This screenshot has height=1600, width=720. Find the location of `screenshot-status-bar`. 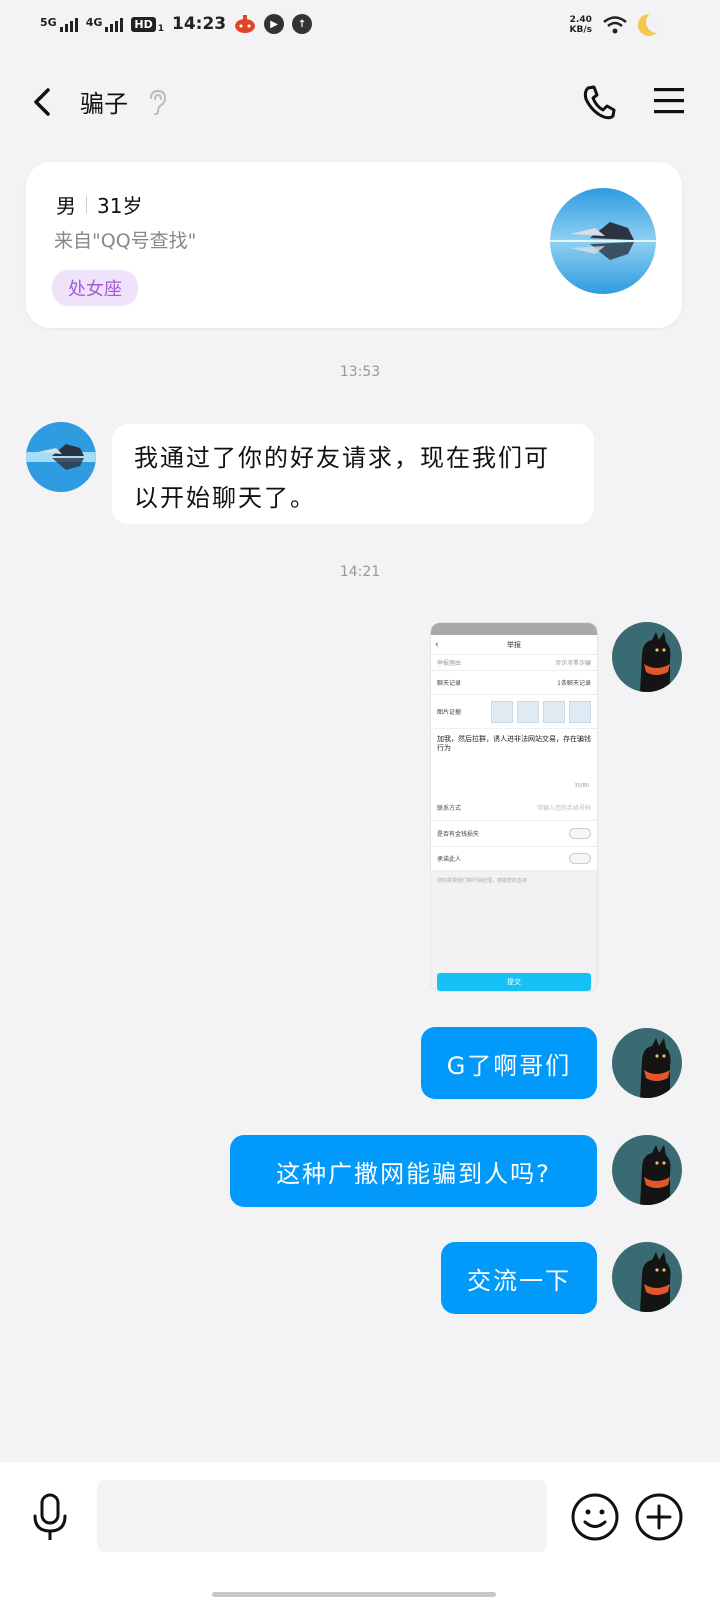

screenshot-status-bar is located at coordinates (514, 629).